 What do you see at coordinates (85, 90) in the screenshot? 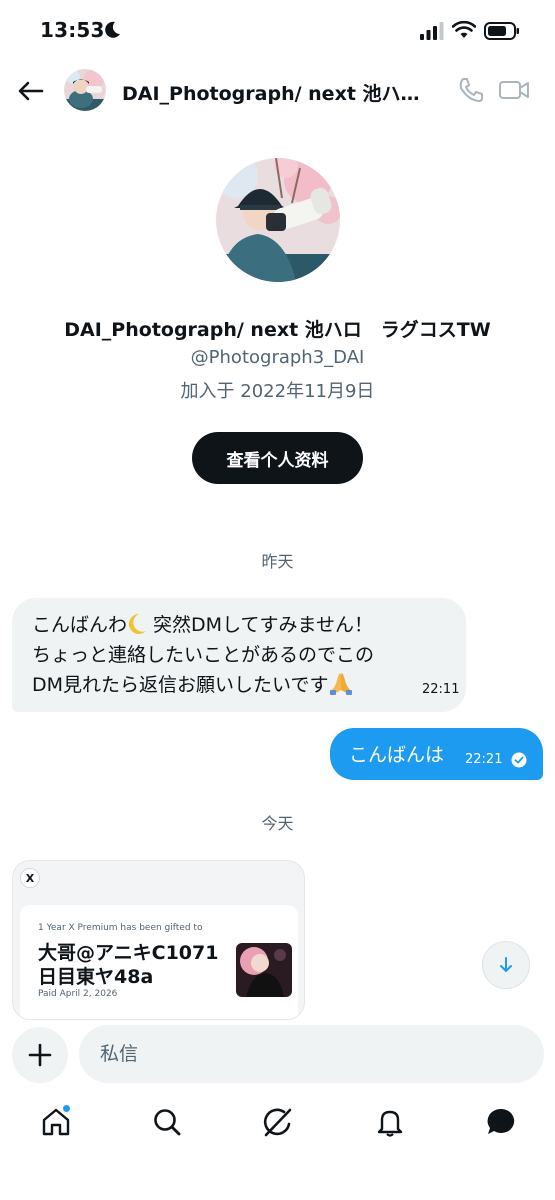
I see `header-avatar` at bounding box center [85, 90].